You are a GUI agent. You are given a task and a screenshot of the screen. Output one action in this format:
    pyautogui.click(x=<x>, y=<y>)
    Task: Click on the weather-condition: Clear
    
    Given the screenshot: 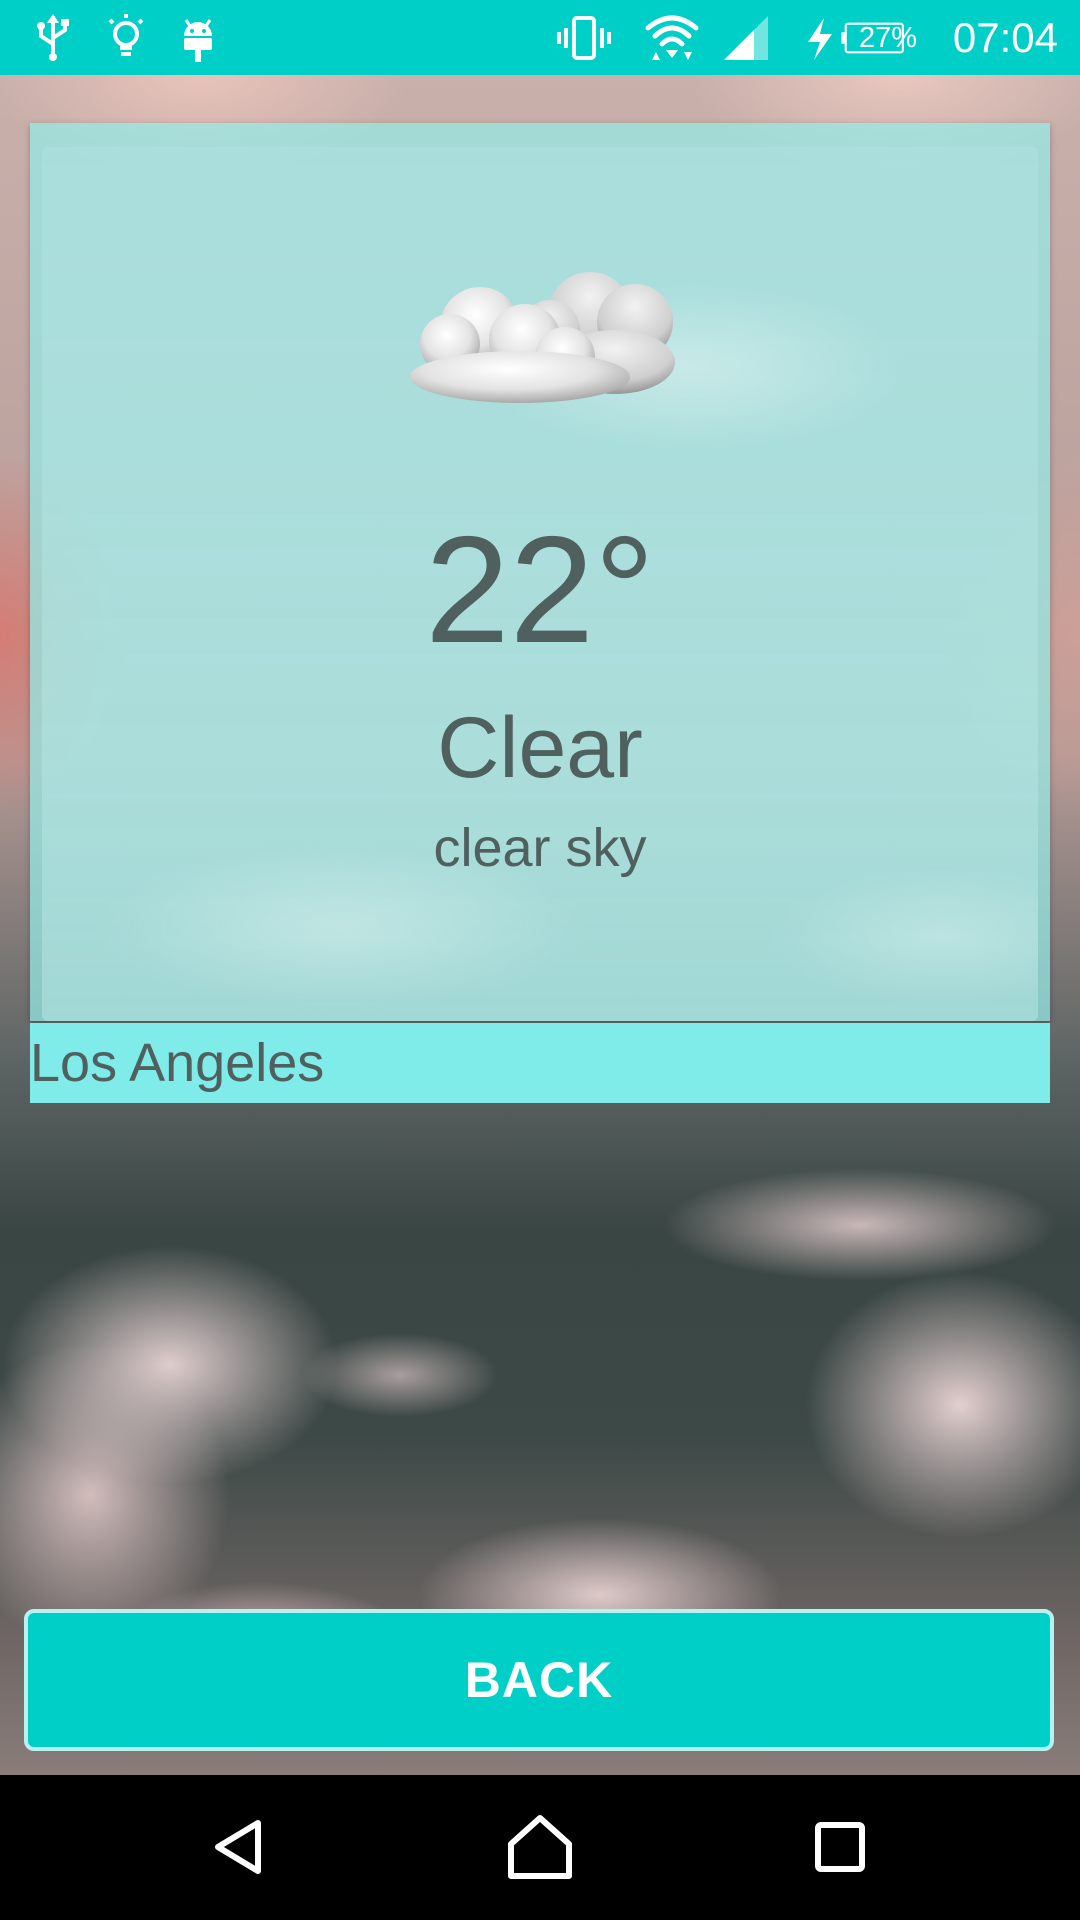 What is the action you would take?
    pyautogui.click(x=540, y=748)
    